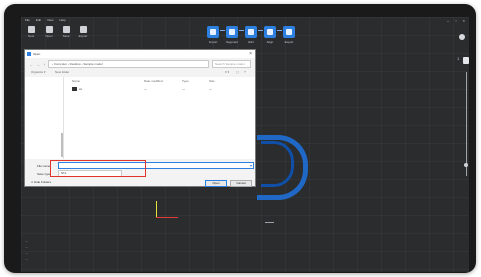 This screenshot has width=481, height=277. I want to click on help-icon: ?, so click(245, 72).